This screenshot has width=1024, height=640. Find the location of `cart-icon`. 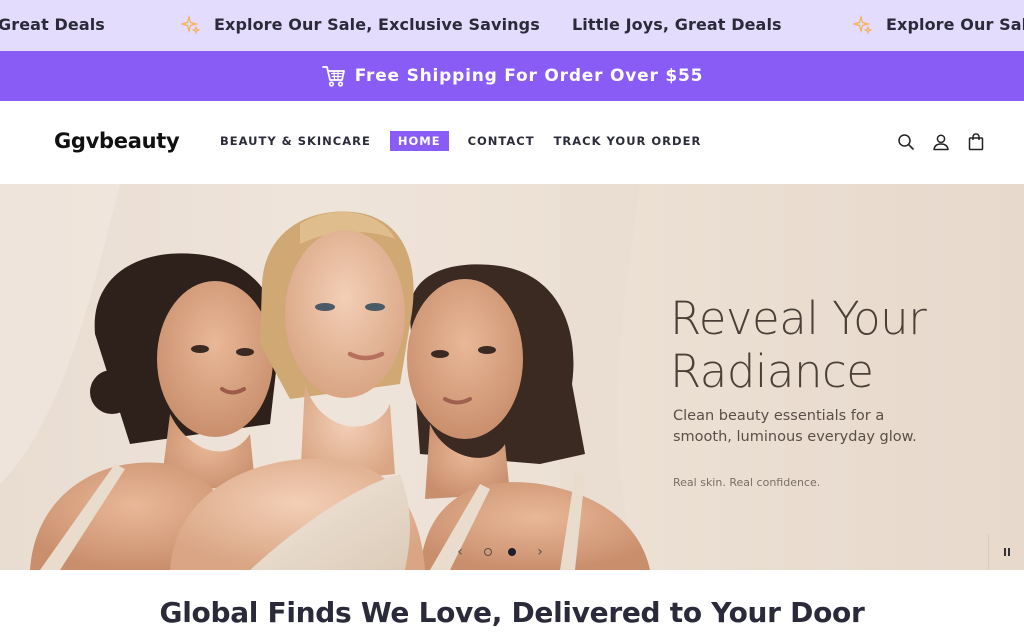

cart-icon is located at coordinates (333, 76).